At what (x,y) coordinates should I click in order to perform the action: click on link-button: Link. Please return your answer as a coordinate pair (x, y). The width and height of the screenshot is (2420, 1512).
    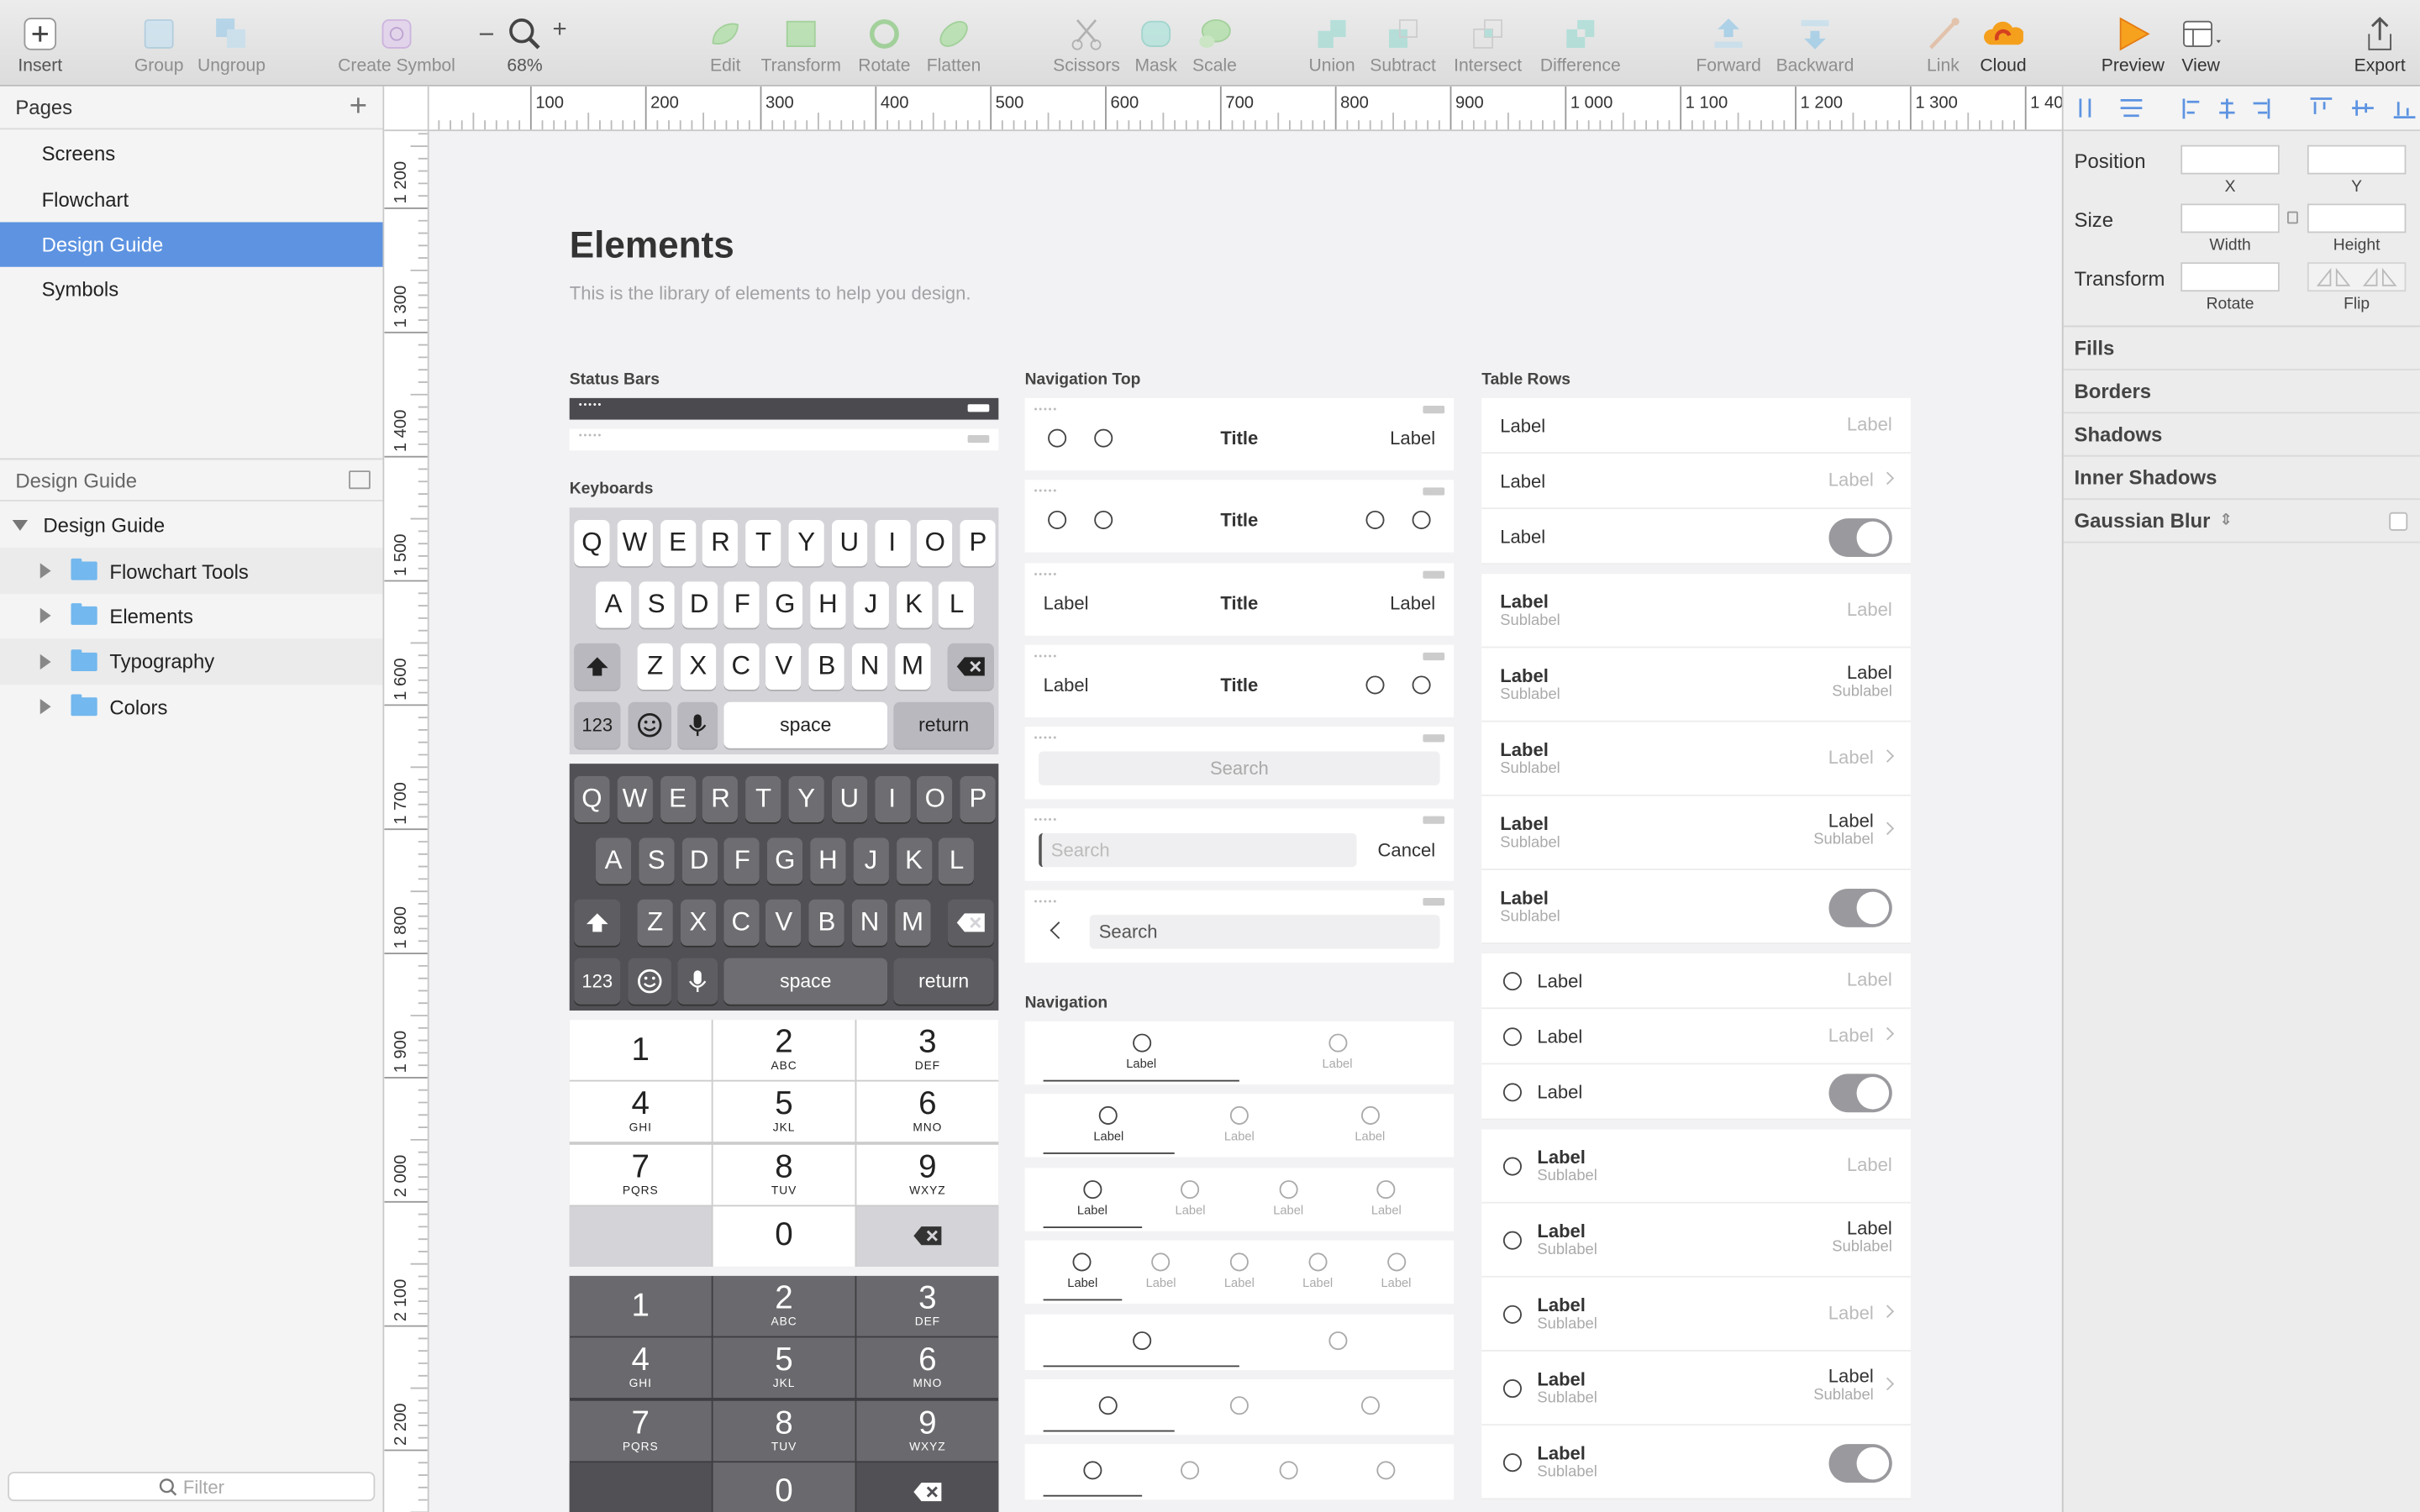
    Looking at the image, I should click on (1942, 43).